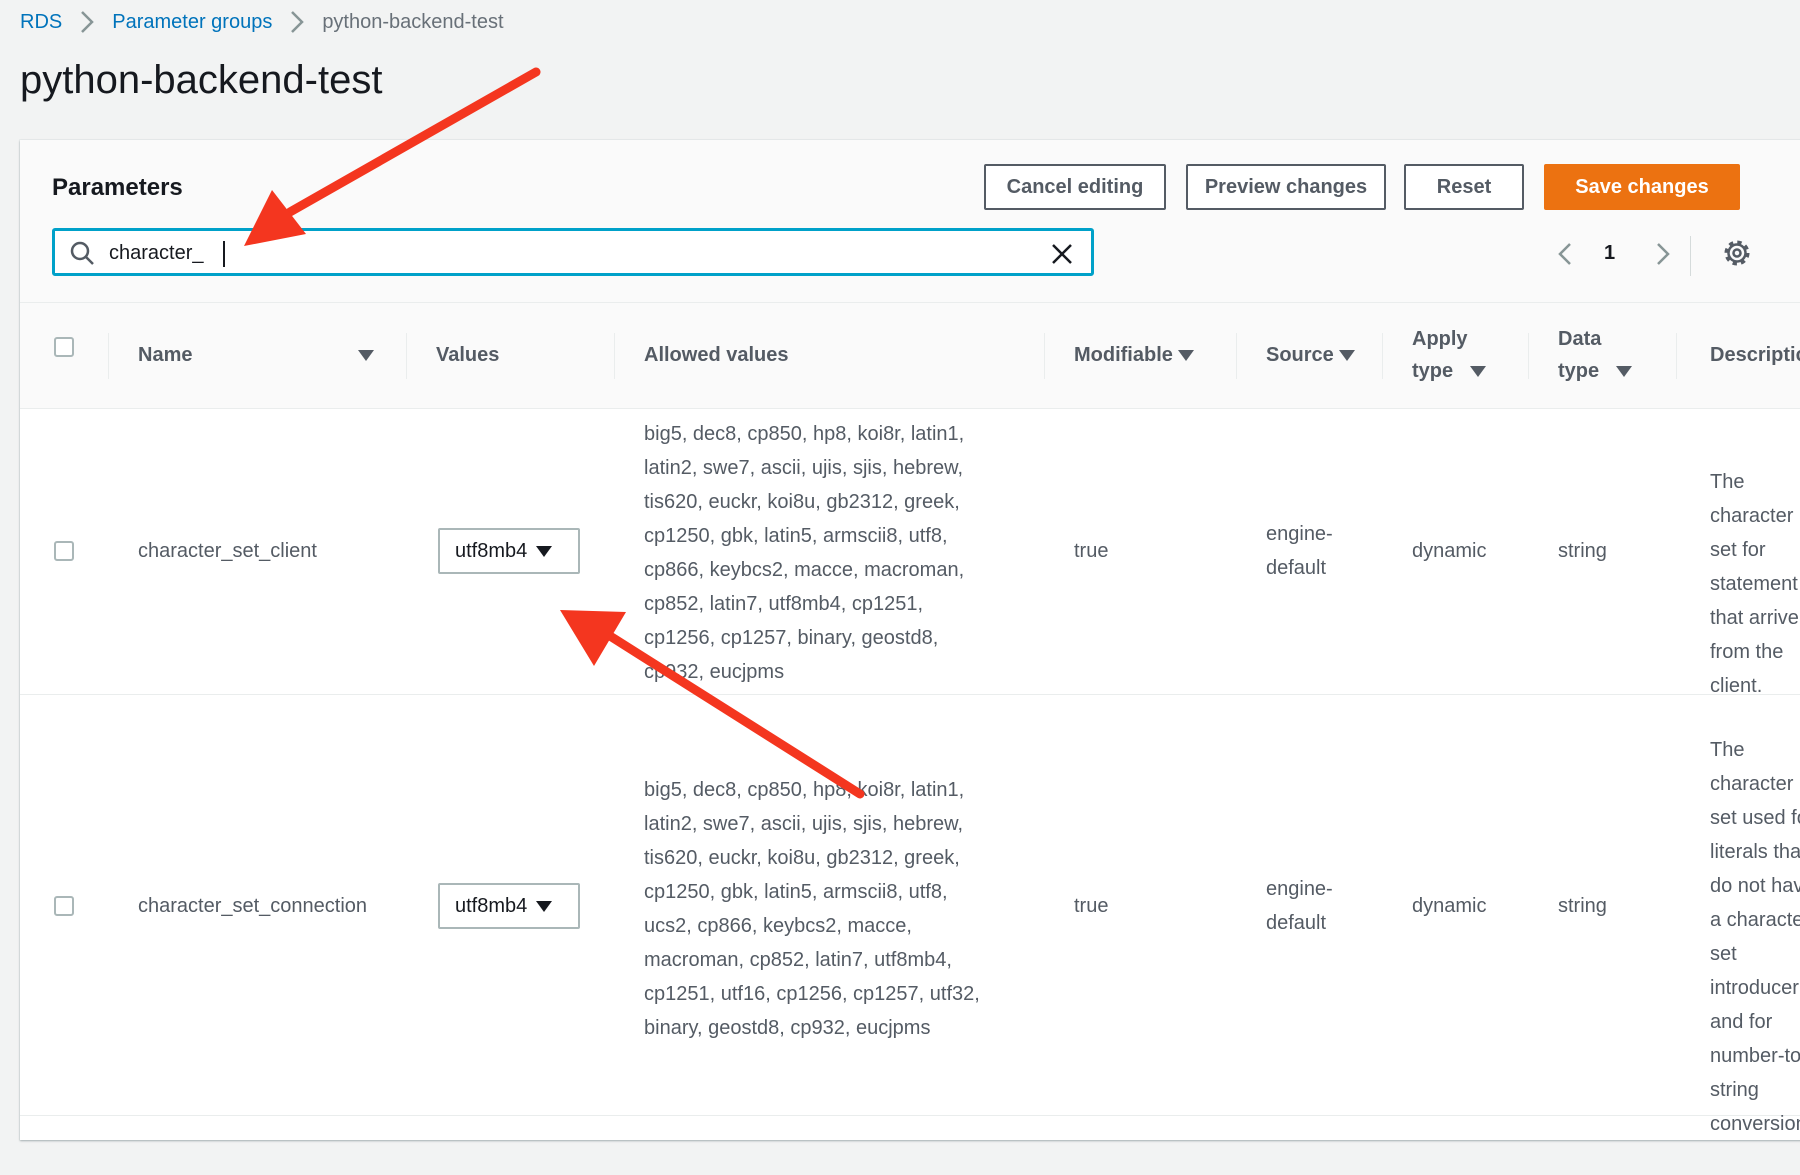 Image resolution: width=1800 pixels, height=1175 pixels. What do you see at coordinates (253, 906) in the screenshot?
I see `parameter-name: character_set_connection` at bounding box center [253, 906].